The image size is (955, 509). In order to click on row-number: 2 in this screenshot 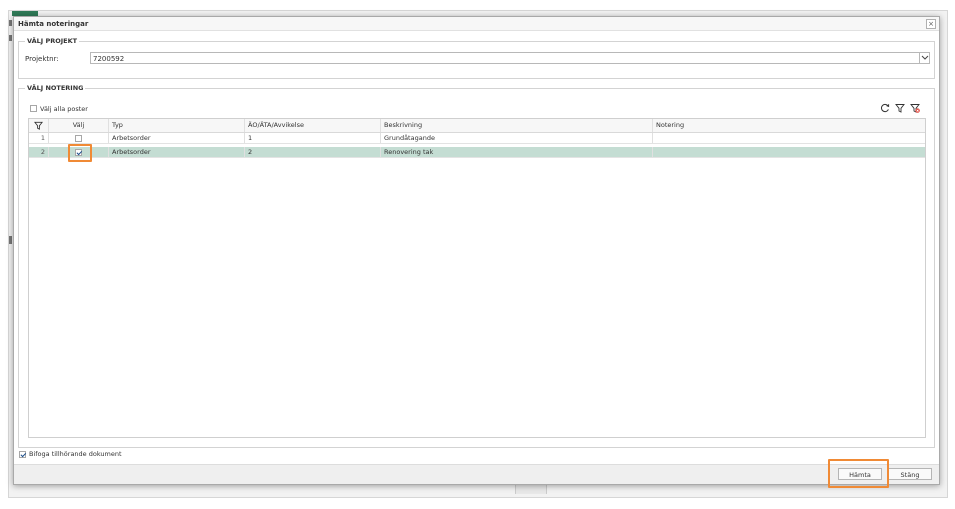, I will do `click(39, 152)`.